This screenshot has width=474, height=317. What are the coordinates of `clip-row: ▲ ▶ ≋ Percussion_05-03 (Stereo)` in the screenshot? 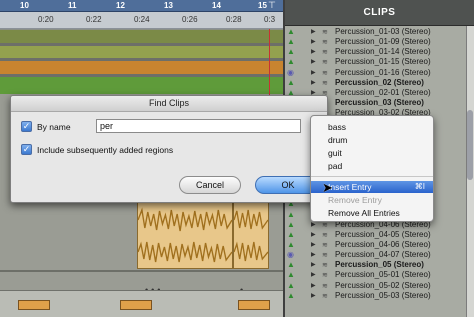 It's located at (376, 296).